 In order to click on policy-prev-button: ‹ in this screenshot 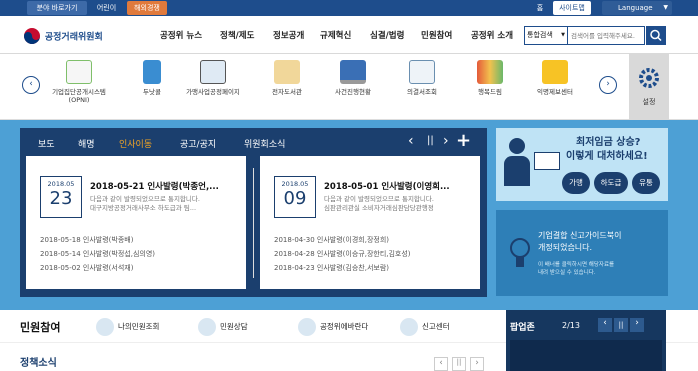, I will do `click(441, 364)`.